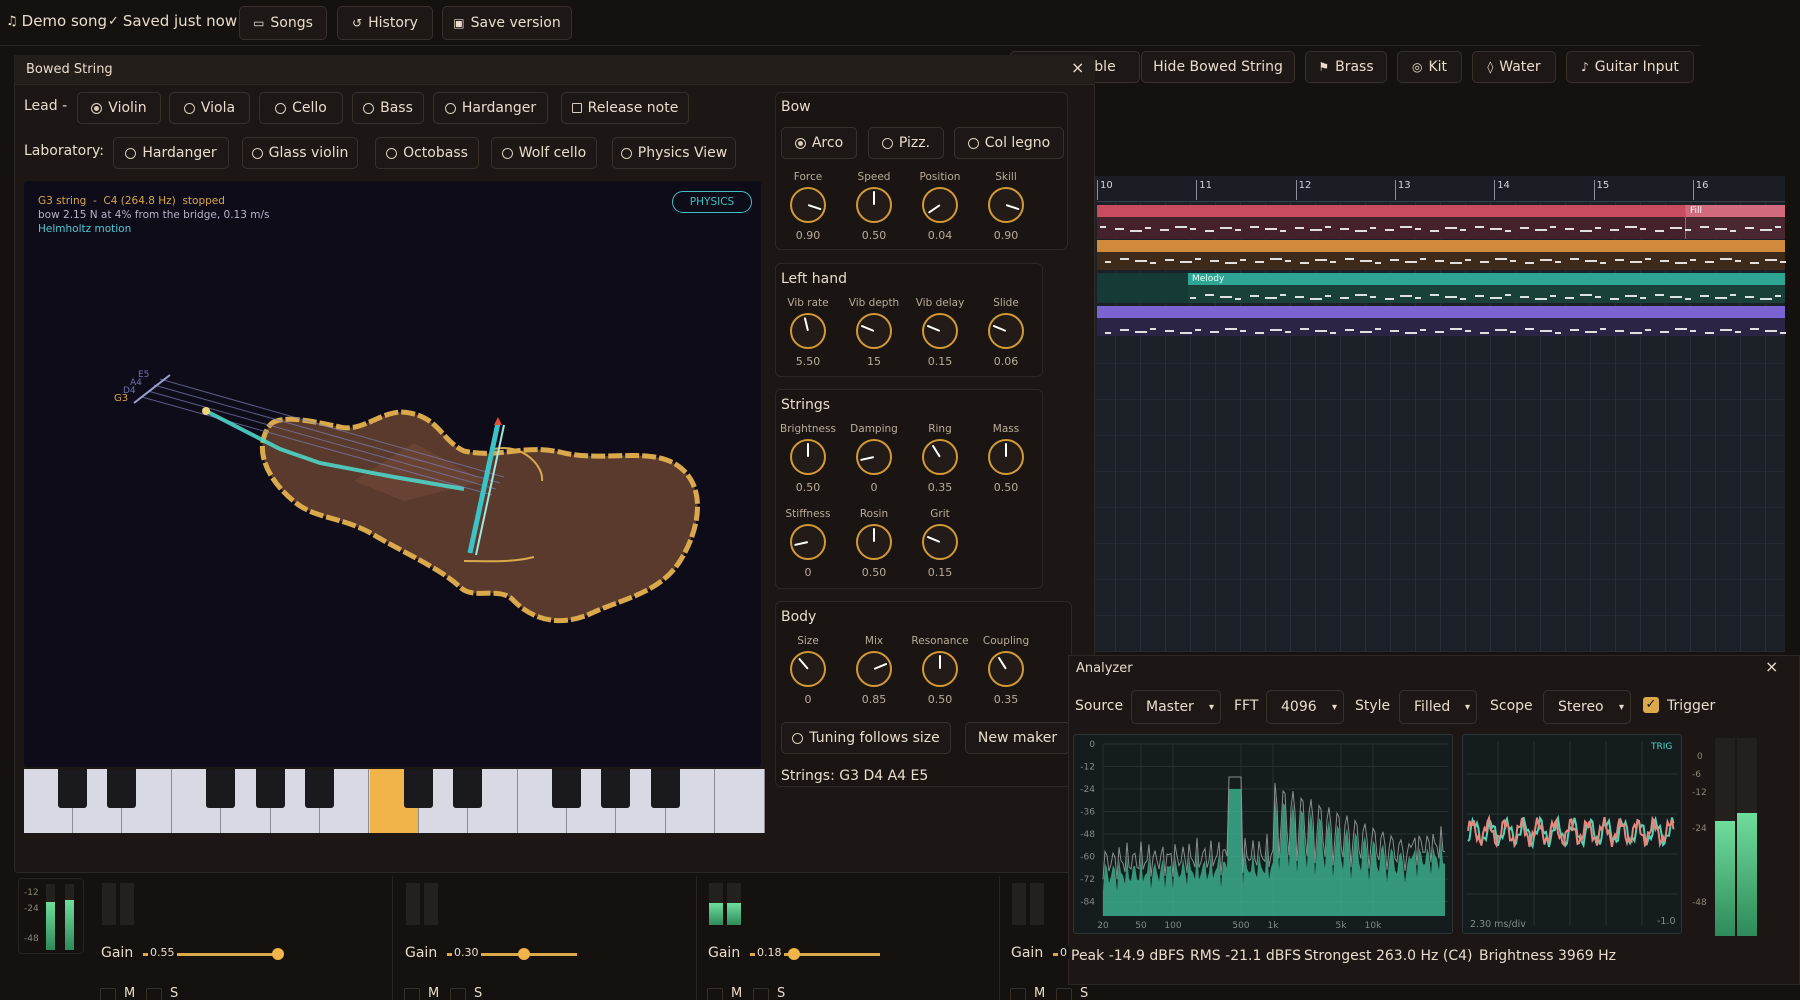 The image size is (1800, 1000). What do you see at coordinates (1441, 222) in the screenshot?
I see `clip-red` at bounding box center [1441, 222].